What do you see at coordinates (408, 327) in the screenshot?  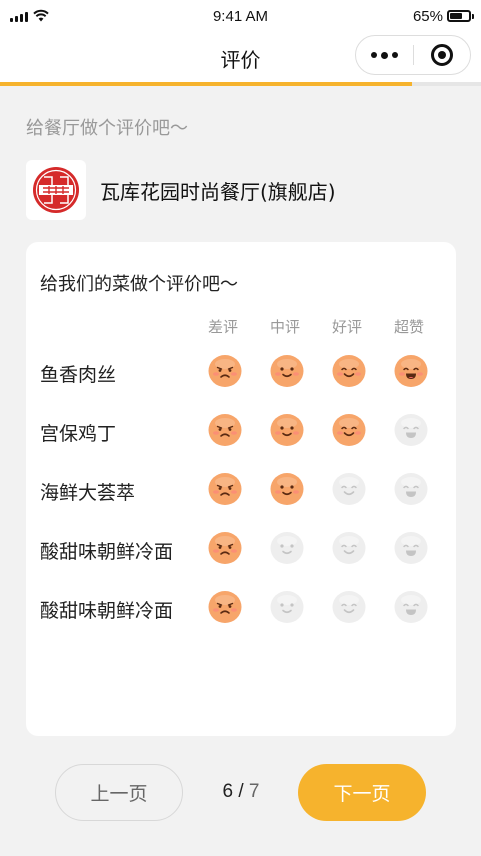 I see `column-header-excellent: 超赞` at bounding box center [408, 327].